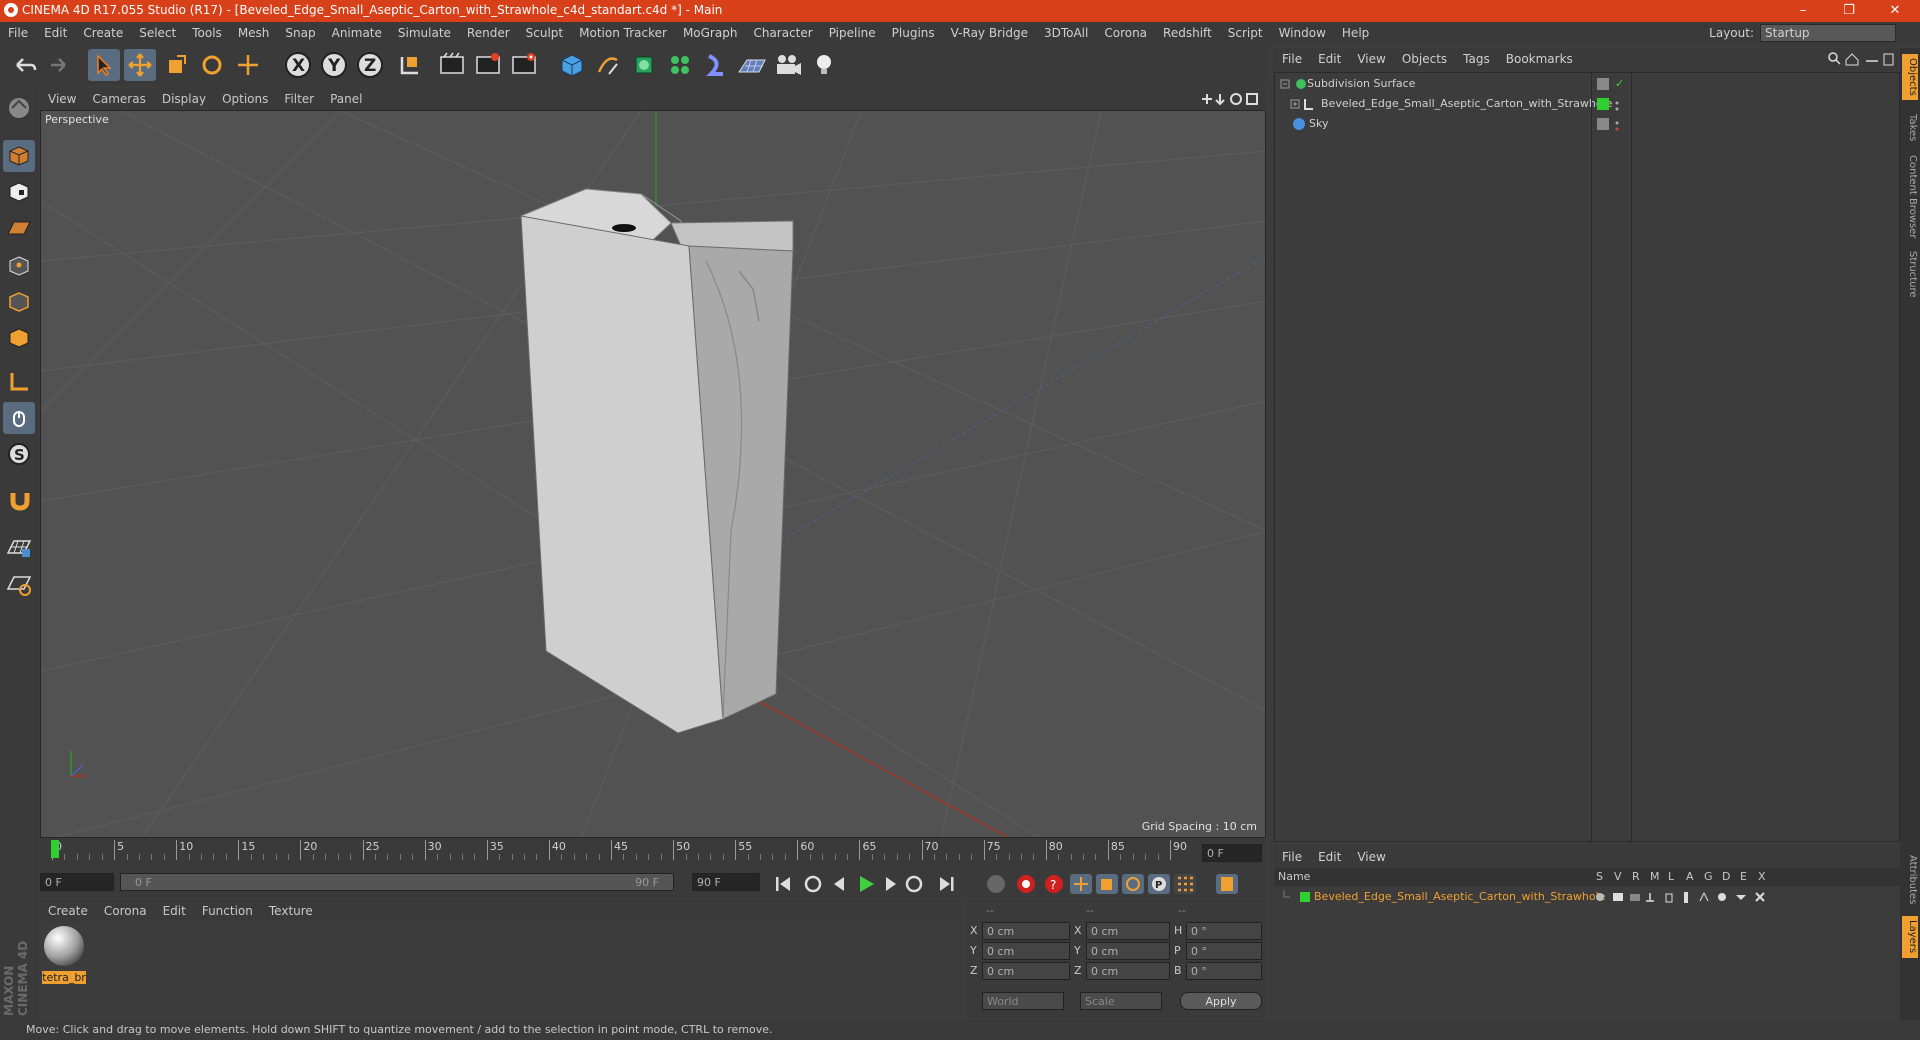  Describe the element at coordinates (248, 65) in the screenshot. I see `transform-tool-icon` at that location.